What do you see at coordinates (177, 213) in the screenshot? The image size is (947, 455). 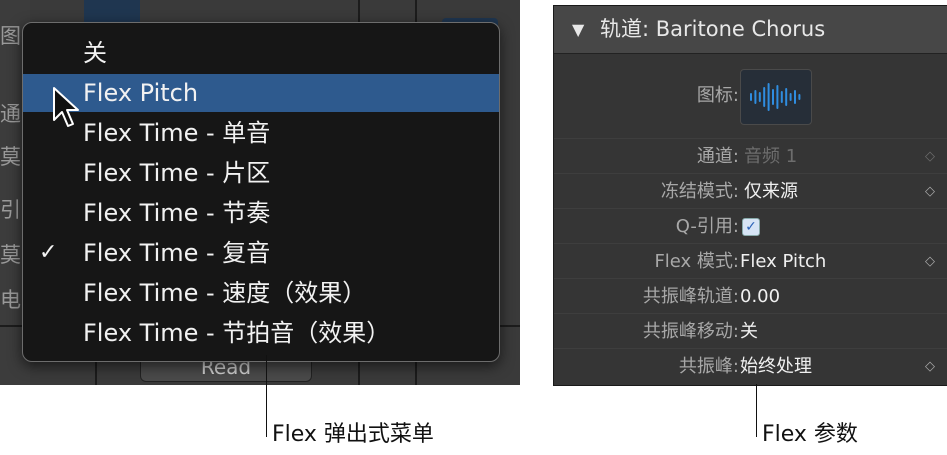 I see `menu-item-label: Flex Time - 节奏` at bounding box center [177, 213].